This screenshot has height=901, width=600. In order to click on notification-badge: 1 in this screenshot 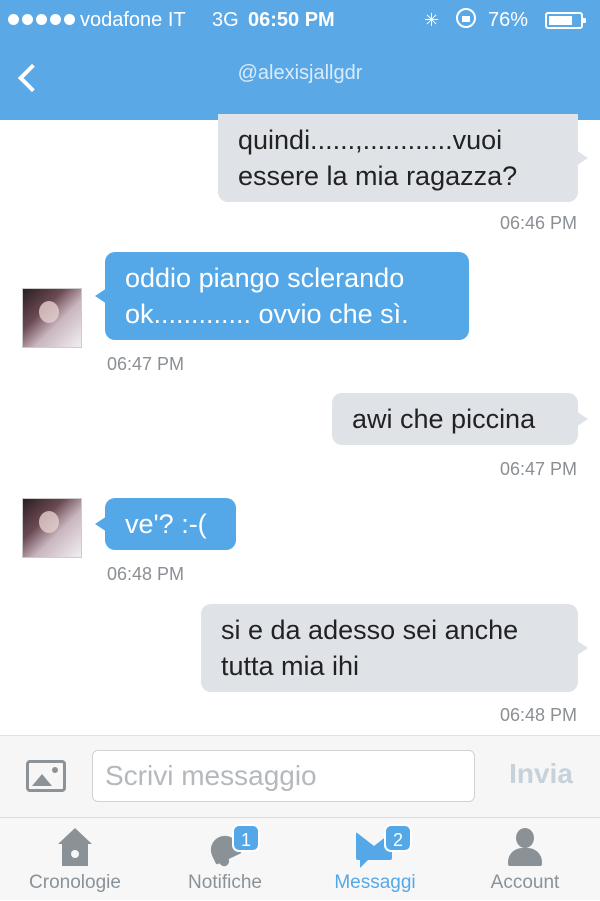, I will do `click(246, 838)`.